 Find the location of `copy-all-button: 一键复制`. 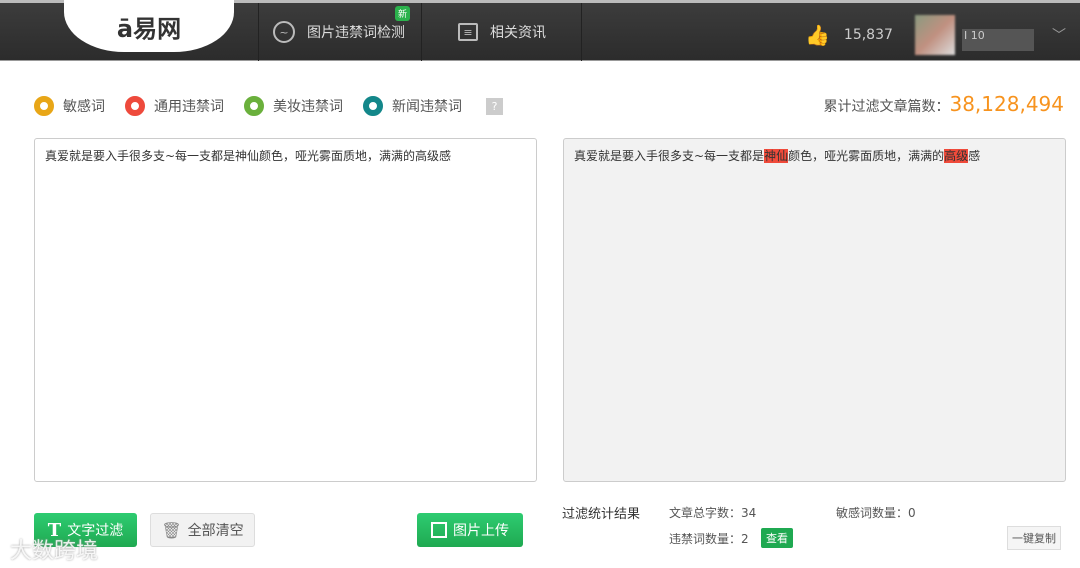

copy-all-button: 一键复制 is located at coordinates (1034, 538).